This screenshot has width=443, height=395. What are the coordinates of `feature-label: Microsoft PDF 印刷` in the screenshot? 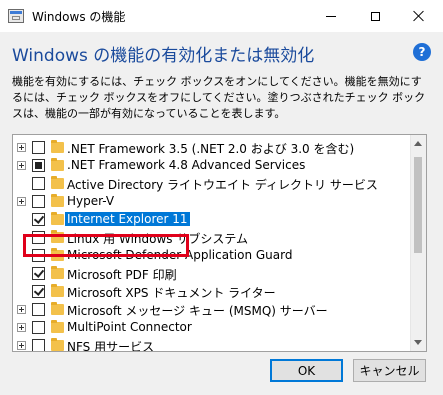 It's located at (122, 274).